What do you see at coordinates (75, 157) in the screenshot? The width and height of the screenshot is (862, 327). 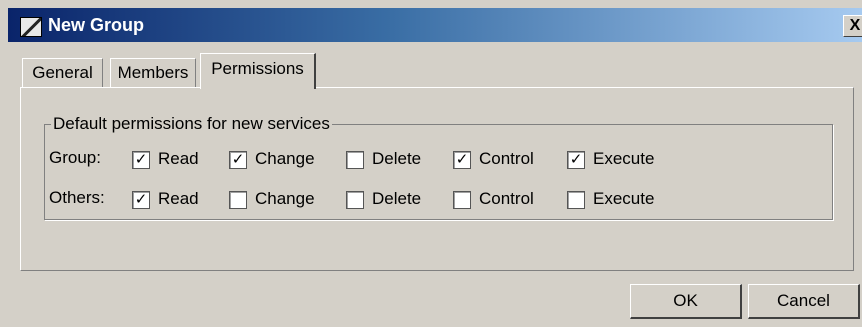 I see `group-row-label: Group:` at bounding box center [75, 157].